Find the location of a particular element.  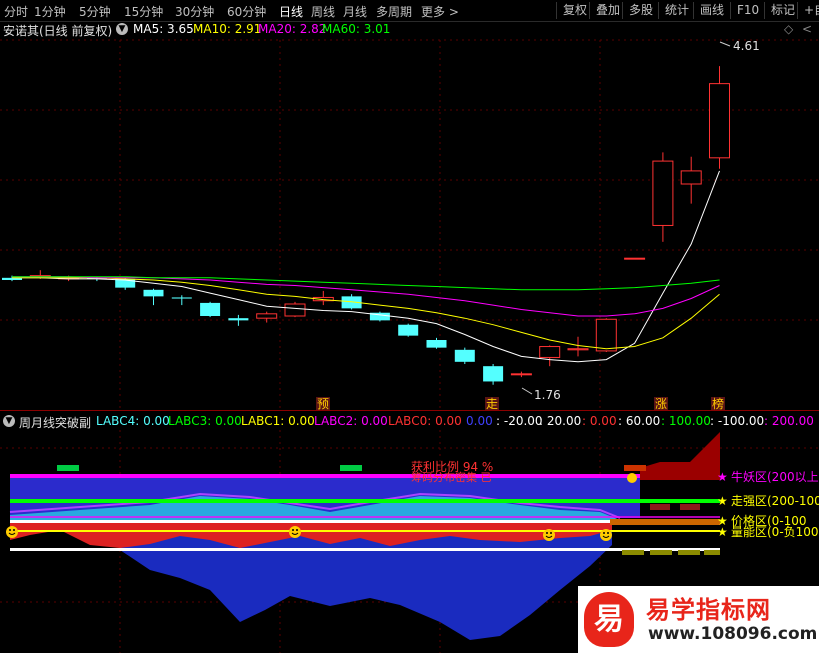

magenta-sub-line is located at coordinates (365, 517).